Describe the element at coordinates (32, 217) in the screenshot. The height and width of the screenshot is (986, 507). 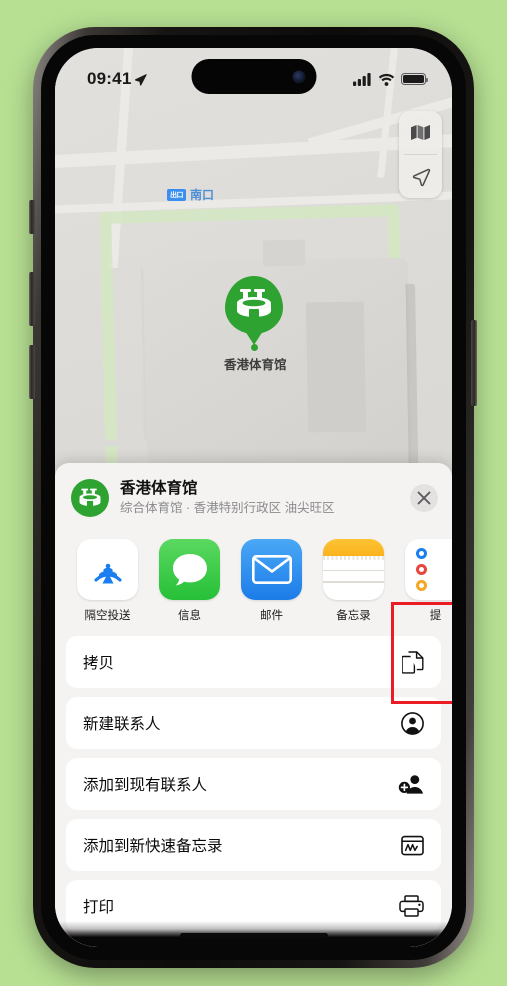
I see `action-button` at that location.